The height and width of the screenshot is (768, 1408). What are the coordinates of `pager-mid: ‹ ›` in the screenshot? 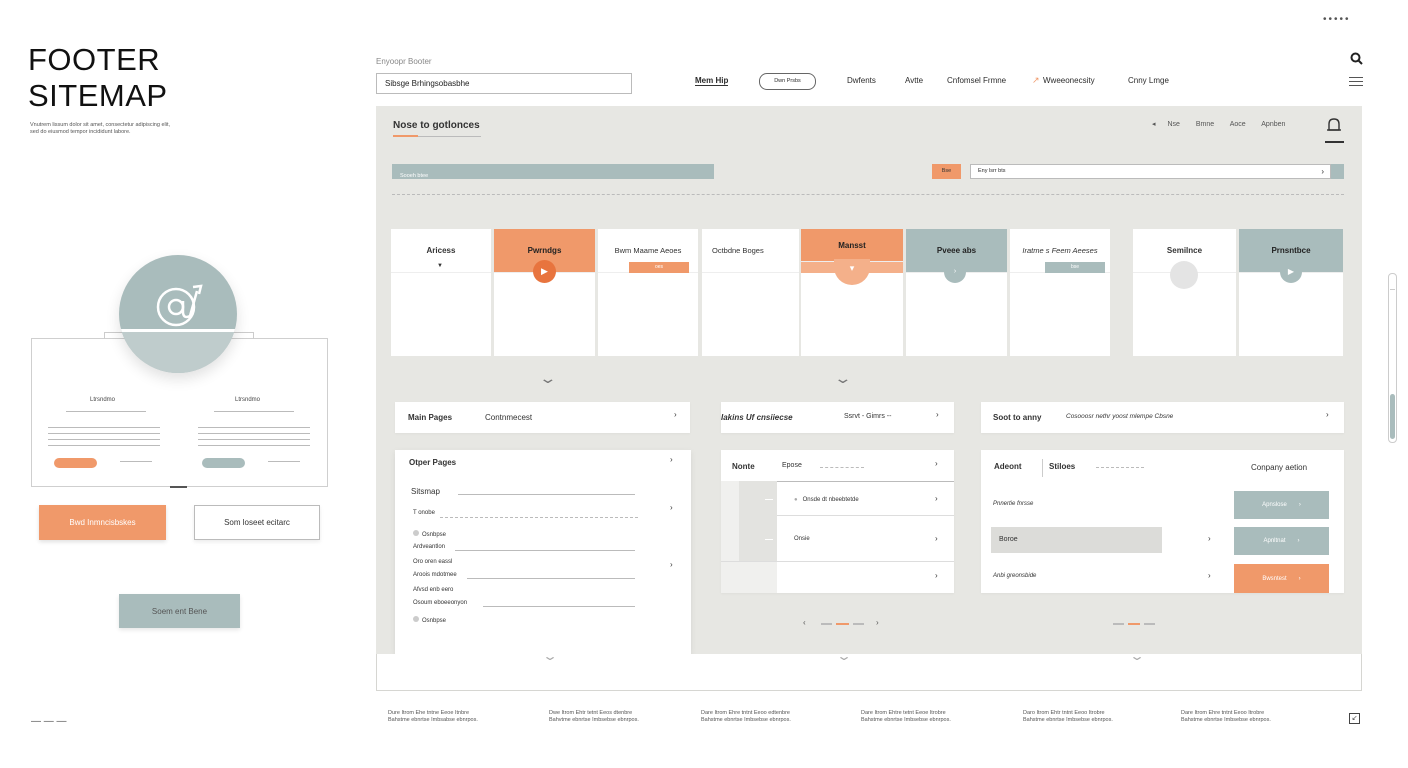 It's located at (843, 623).